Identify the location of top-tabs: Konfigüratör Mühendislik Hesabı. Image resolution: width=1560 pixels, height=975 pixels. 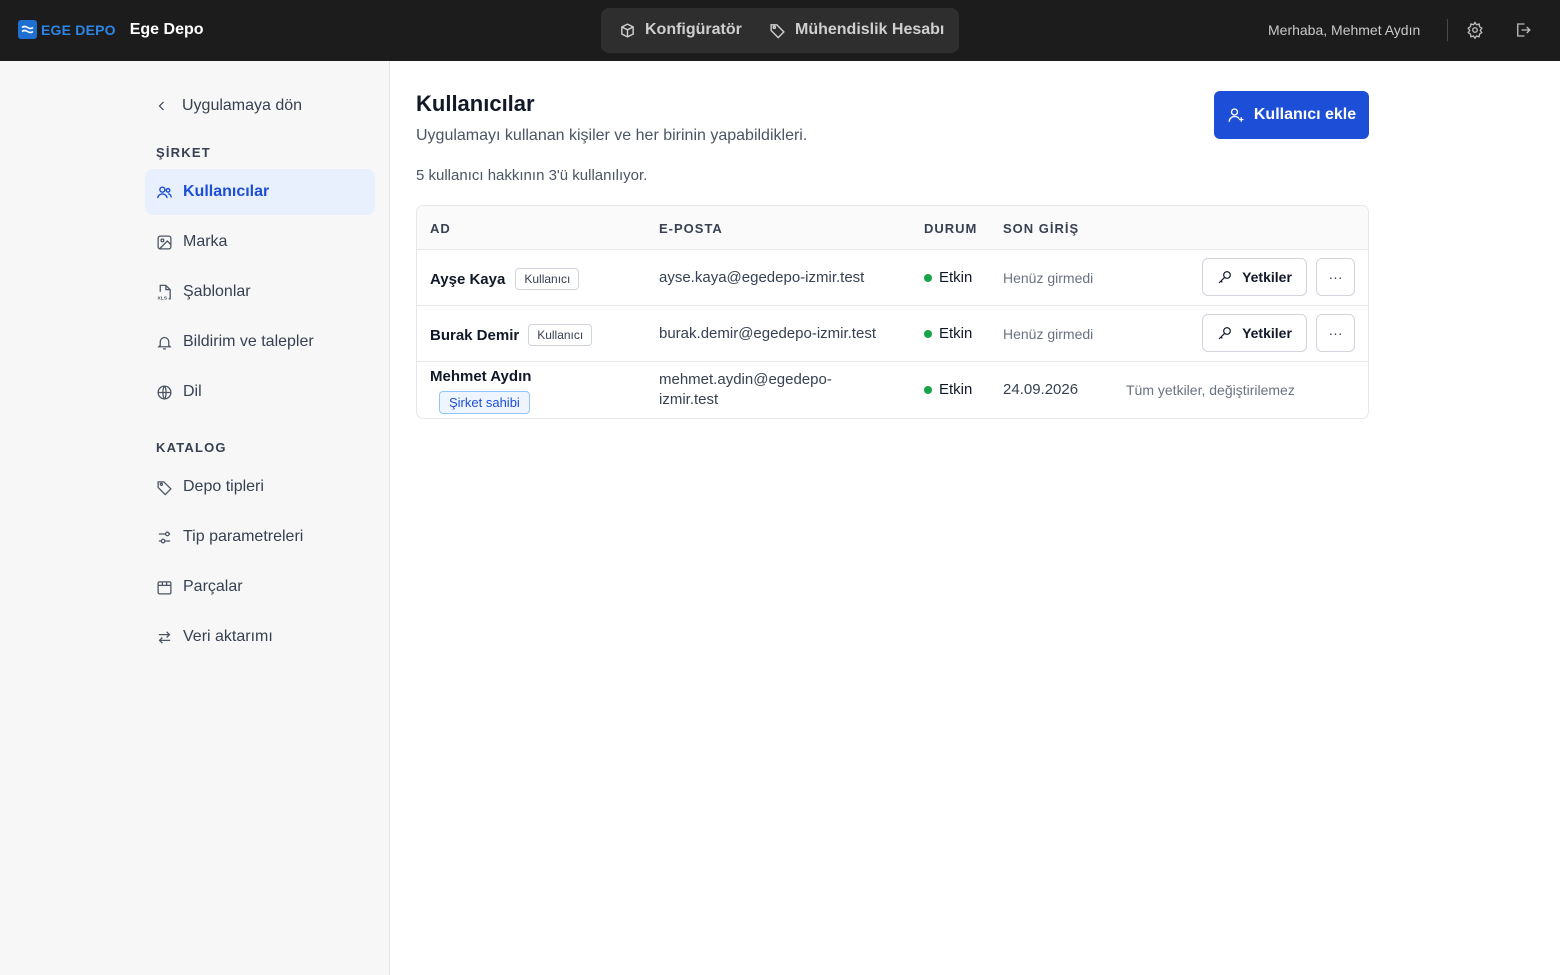
(780, 30).